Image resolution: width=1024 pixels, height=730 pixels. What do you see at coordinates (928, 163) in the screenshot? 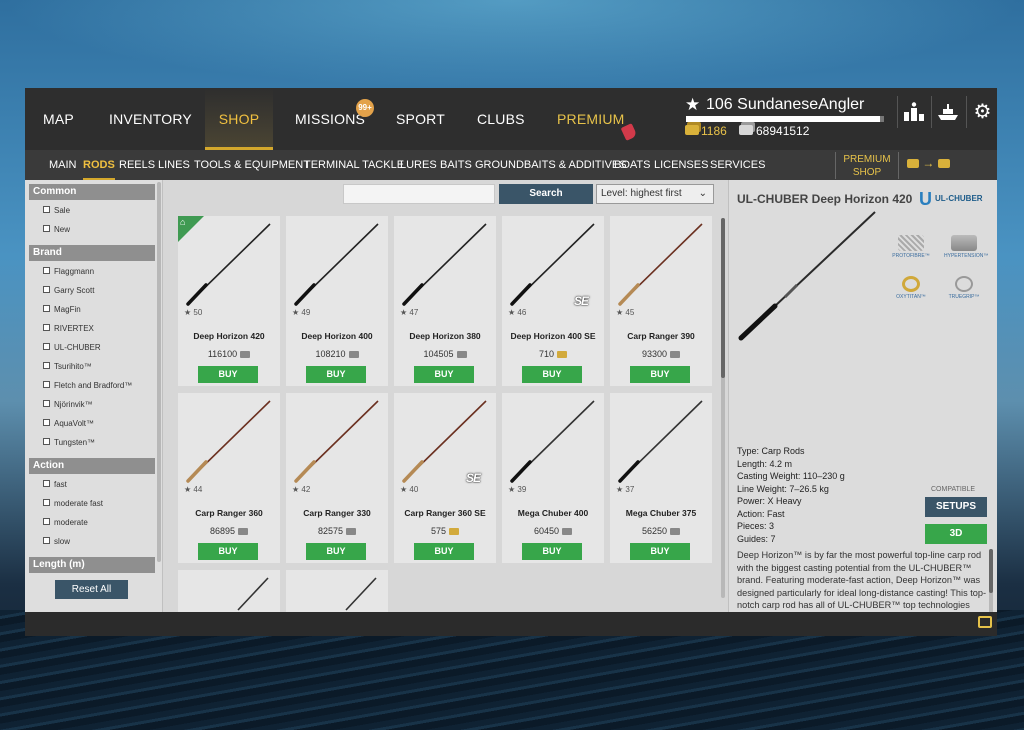
I see `currency-exchange-button: →` at bounding box center [928, 163].